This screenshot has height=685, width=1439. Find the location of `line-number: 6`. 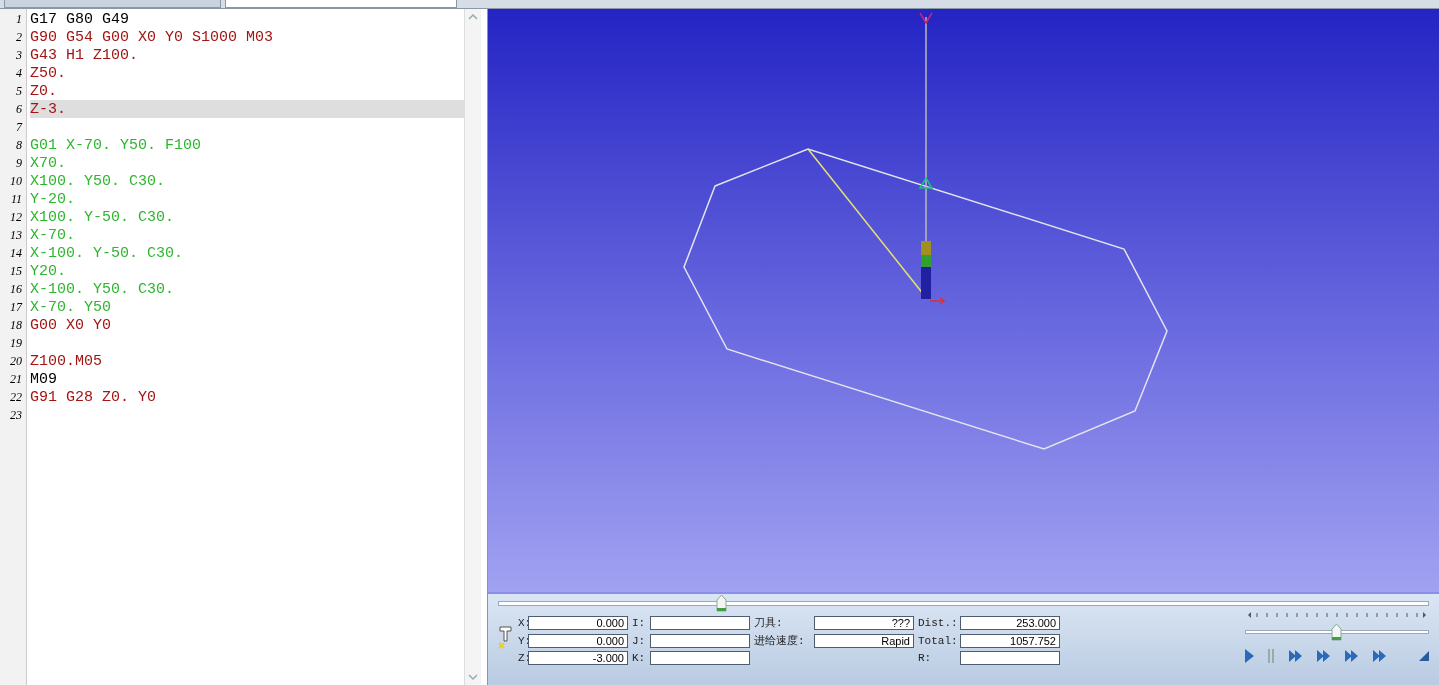

line-number: 6 is located at coordinates (19, 109).